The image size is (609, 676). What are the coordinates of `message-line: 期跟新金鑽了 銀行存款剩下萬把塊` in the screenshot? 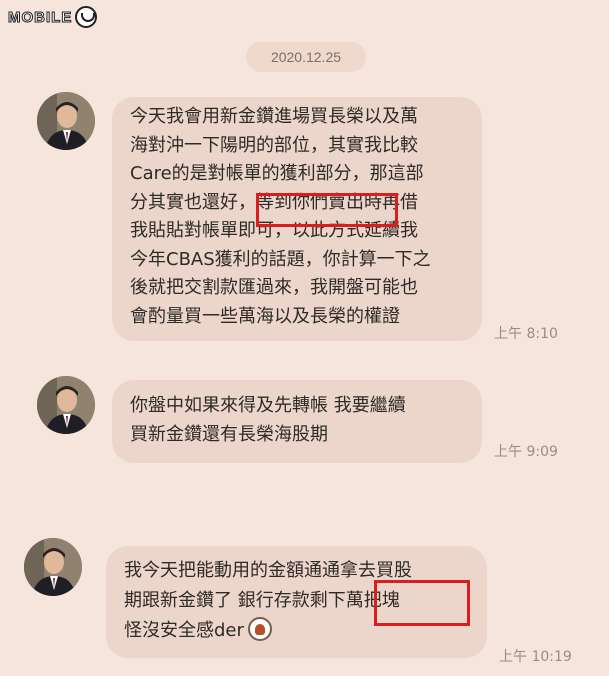 It's located at (262, 600).